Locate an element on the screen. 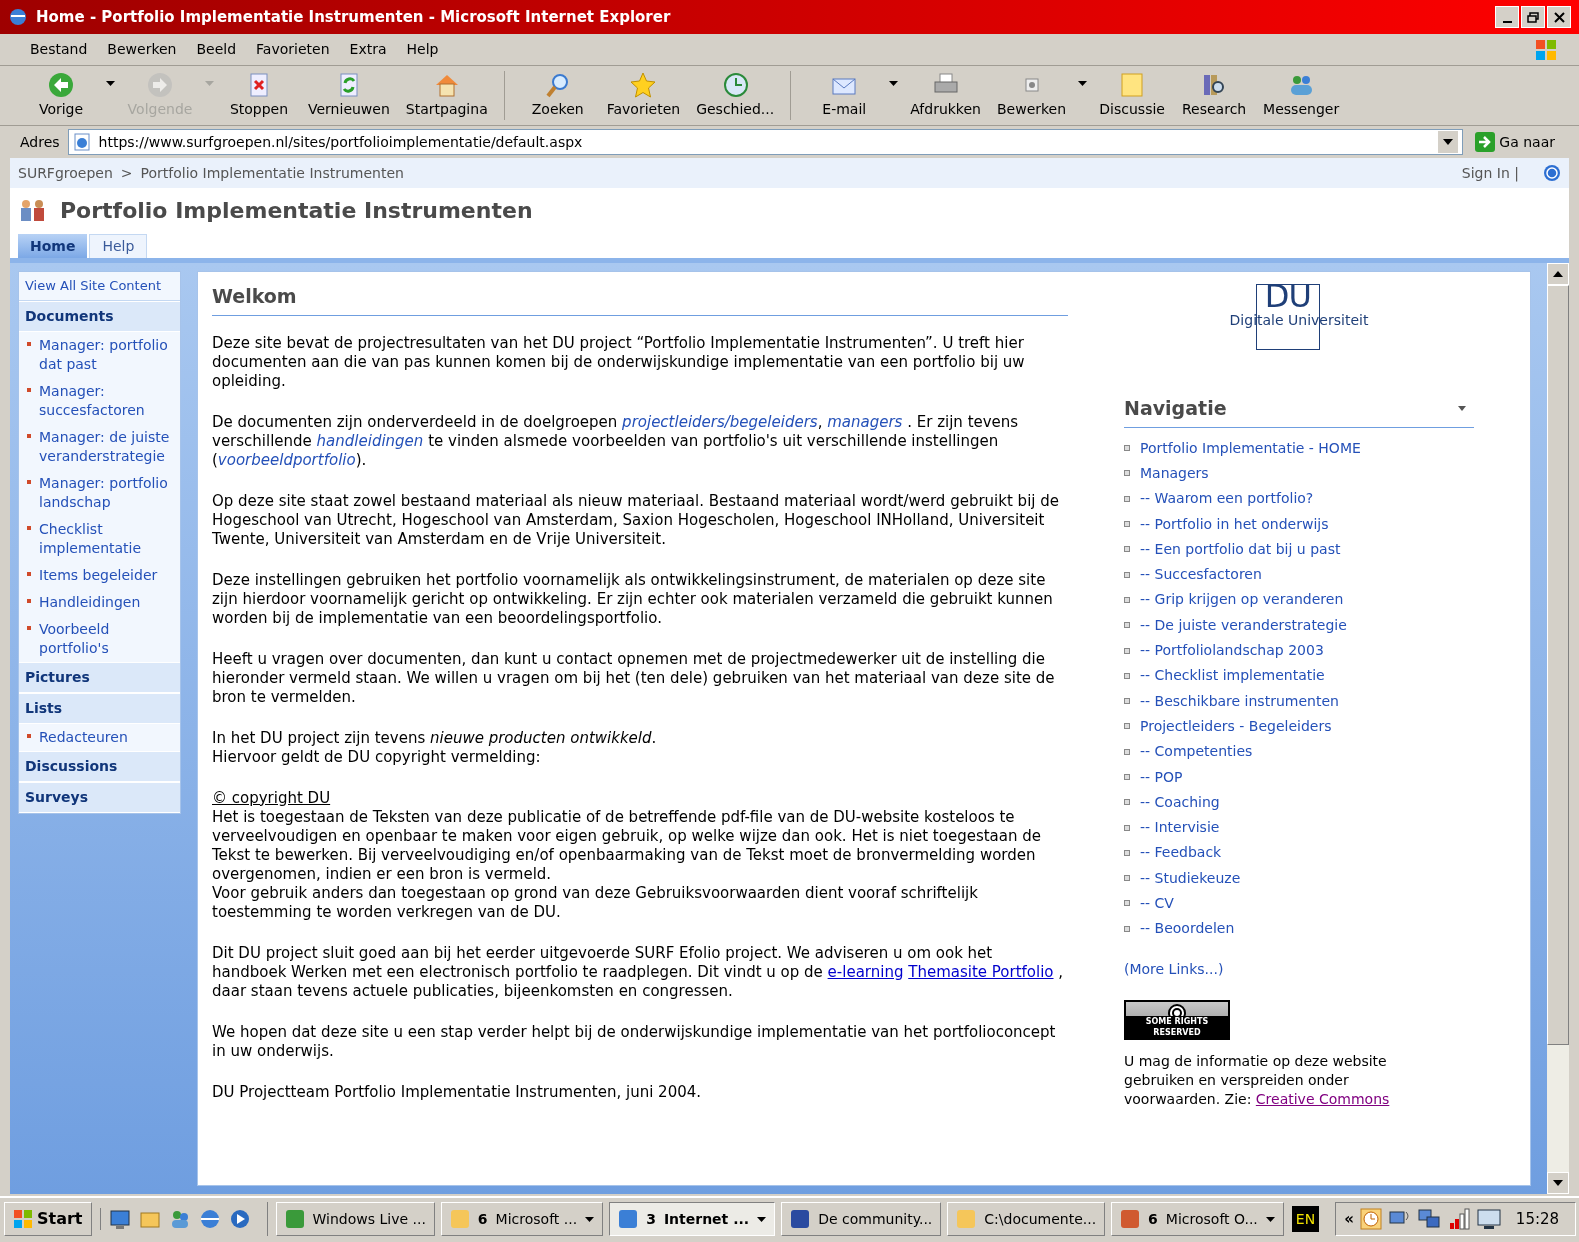 This screenshot has width=1579, height=1242. language-indicator: EN is located at coordinates (1305, 1219).